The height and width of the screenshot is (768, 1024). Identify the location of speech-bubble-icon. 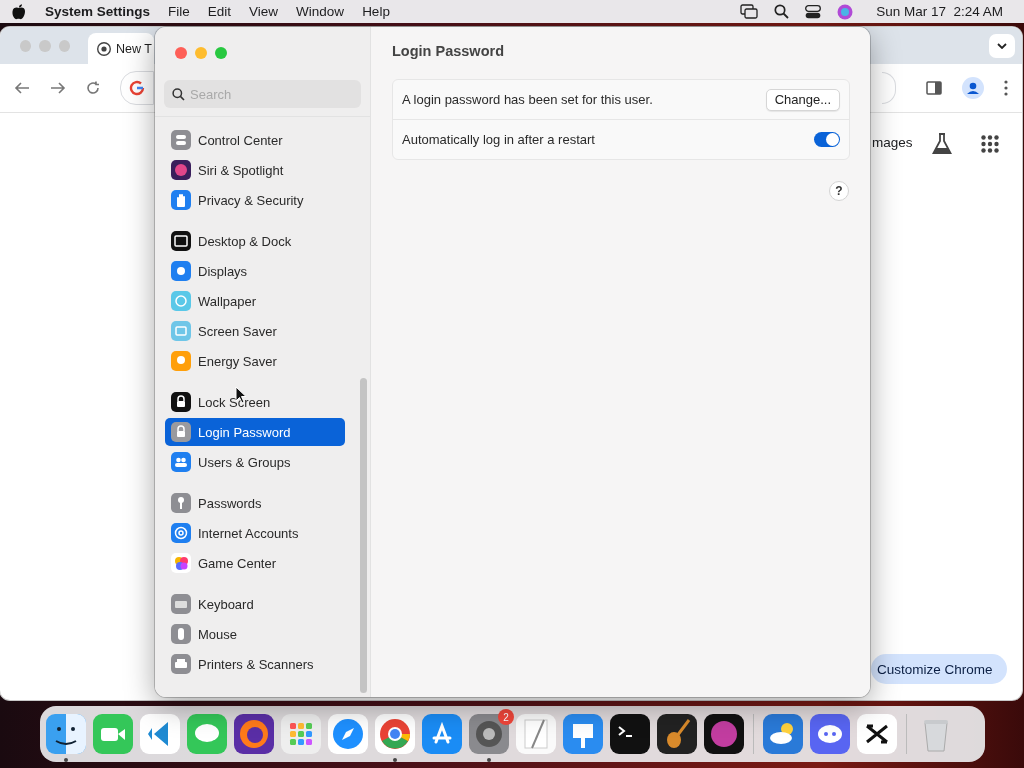
(207, 734).